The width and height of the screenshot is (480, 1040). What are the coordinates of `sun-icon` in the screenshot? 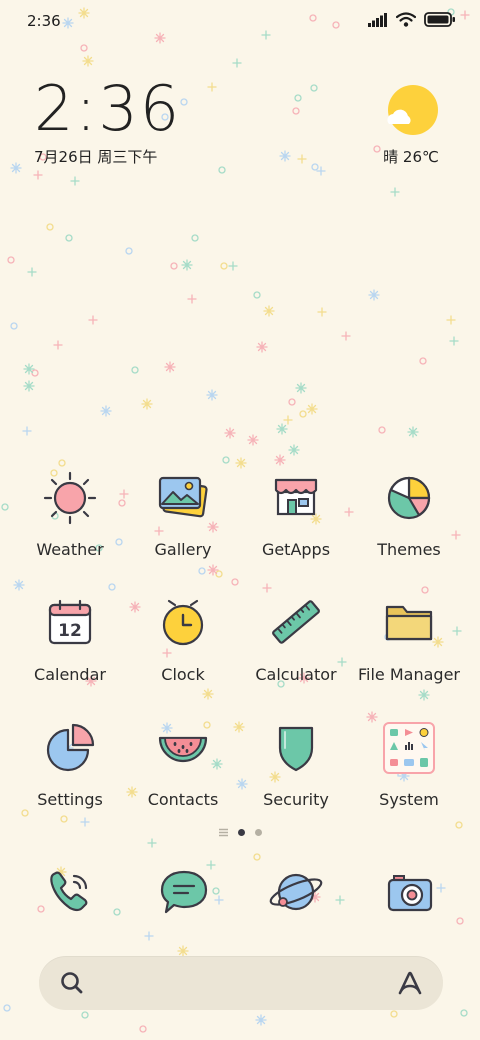 It's located at (70, 498).